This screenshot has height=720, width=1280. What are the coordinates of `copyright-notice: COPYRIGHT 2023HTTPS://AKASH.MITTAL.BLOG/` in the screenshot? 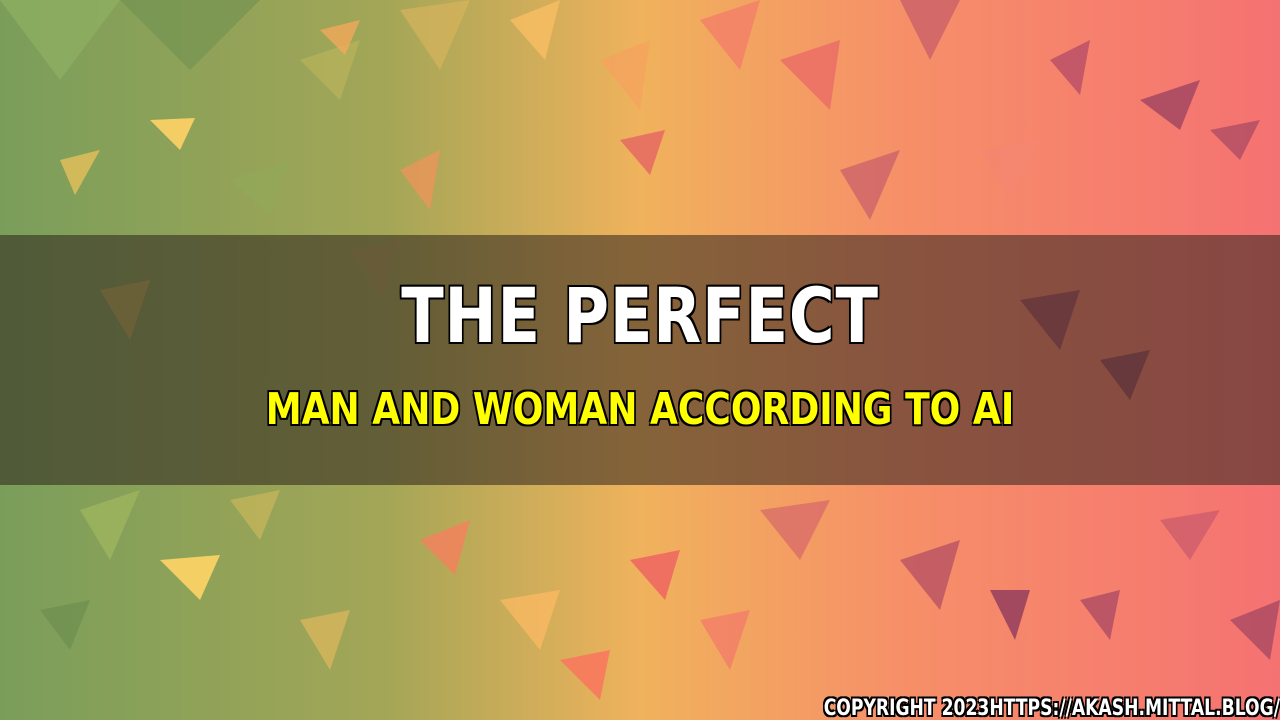 It's located at (1051, 708).